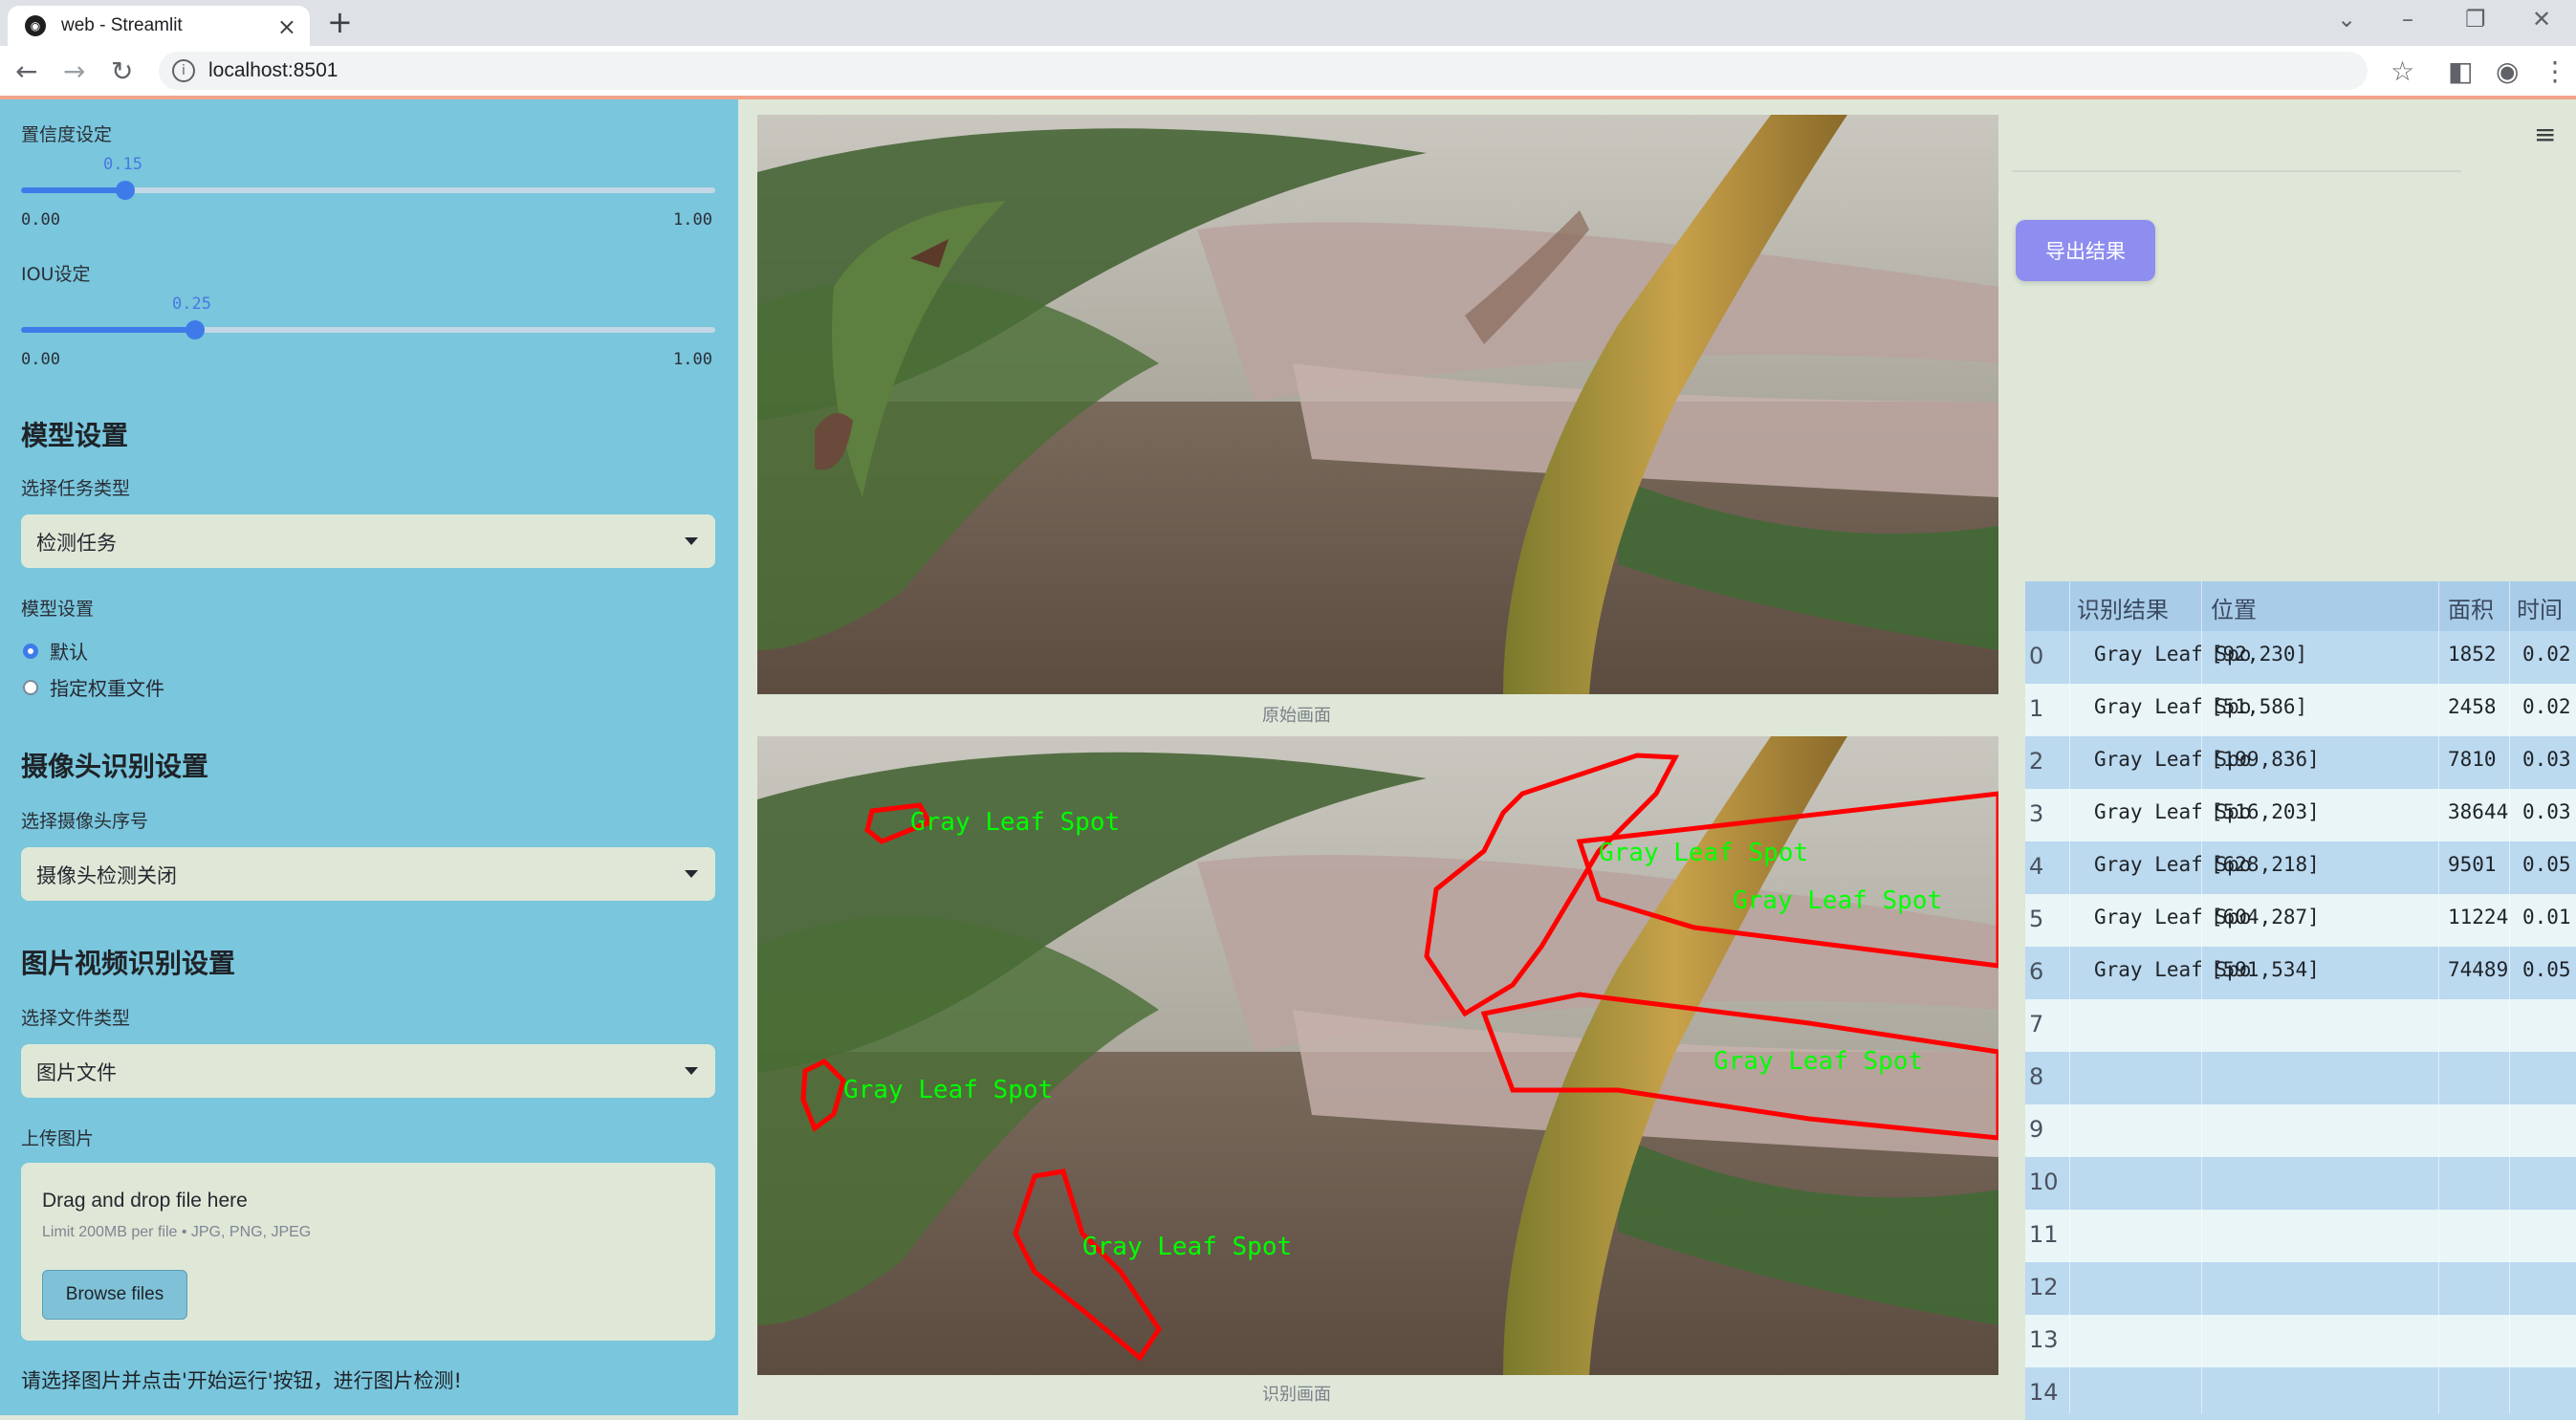 The height and width of the screenshot is (1420, 2576). I want to click on table-row: 14, so click(2300, 1393).